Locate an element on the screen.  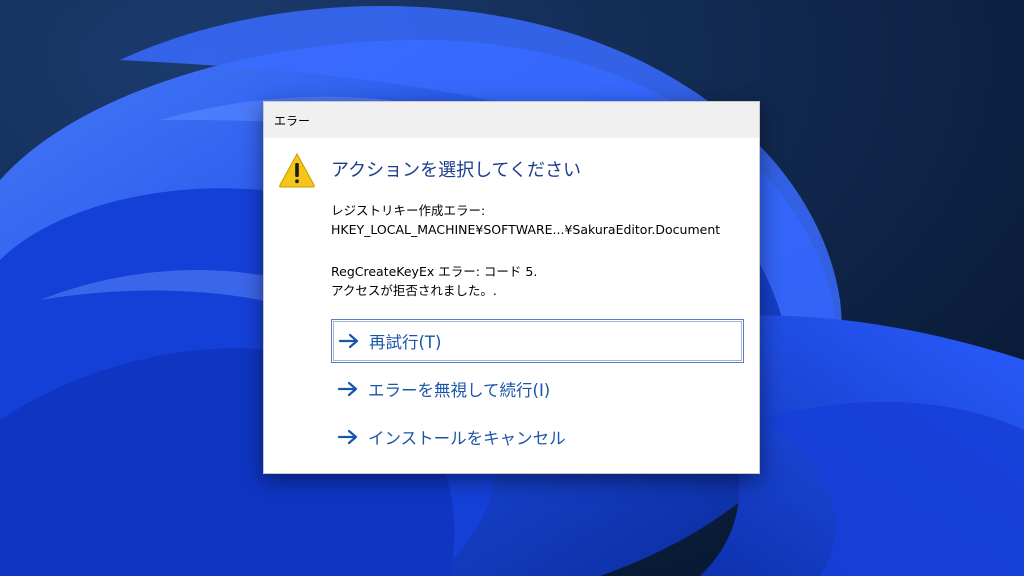
dialog-titlebar: エラー is located at coordinates (511, 120).